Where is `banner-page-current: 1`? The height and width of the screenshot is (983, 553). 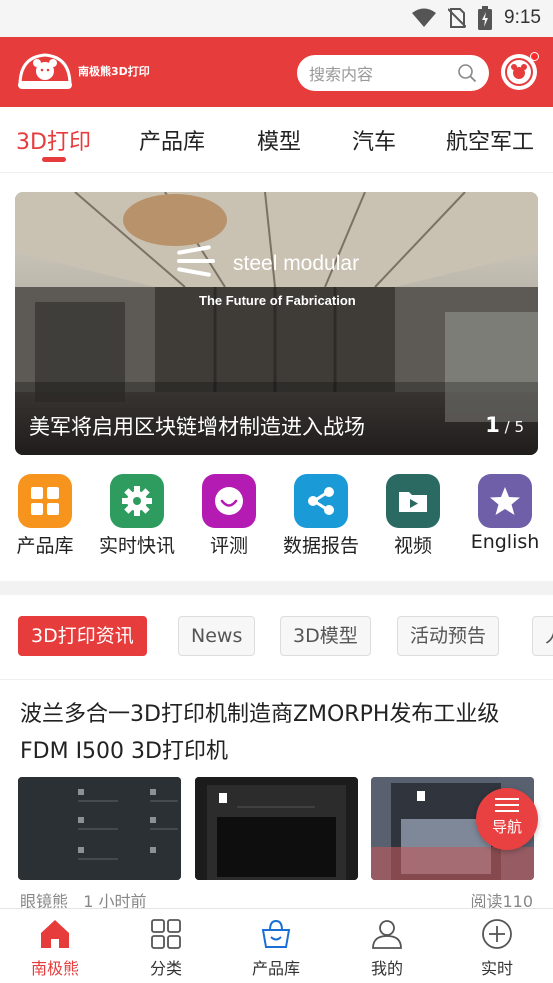
banner-page-current: 1 is located at coordinates (492, 425).